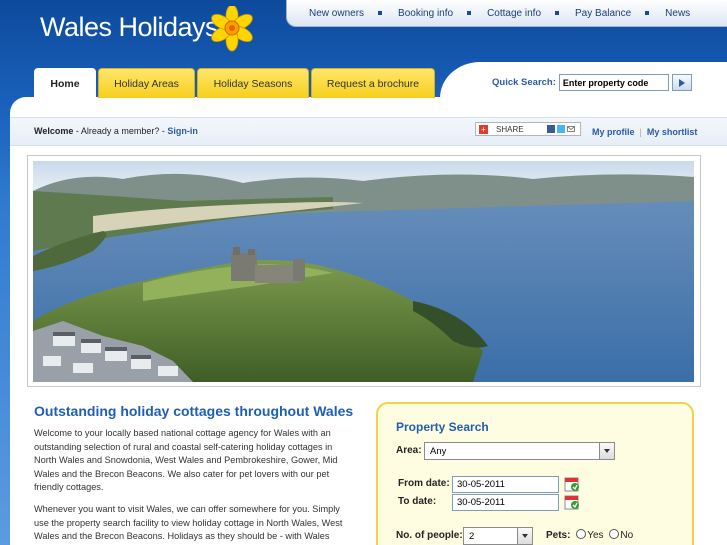 This screenshot has width=727, height=545. I want to click on area-label: Area:, so click(409, 450).